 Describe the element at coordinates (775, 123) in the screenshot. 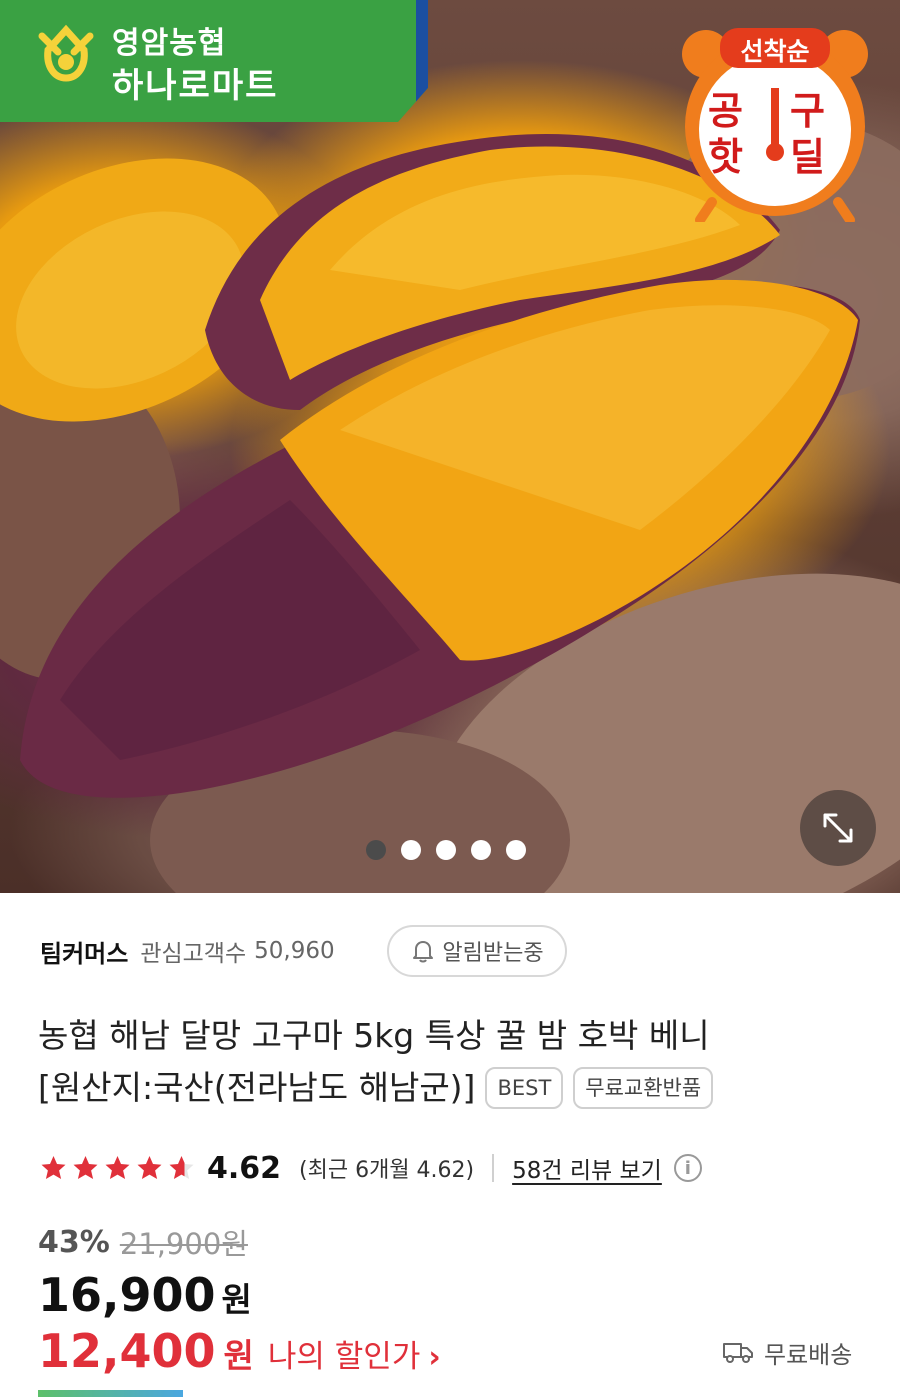

I see `group-buy-hot-deal-badge: 선착순 공 구 핫 딜` at that location.